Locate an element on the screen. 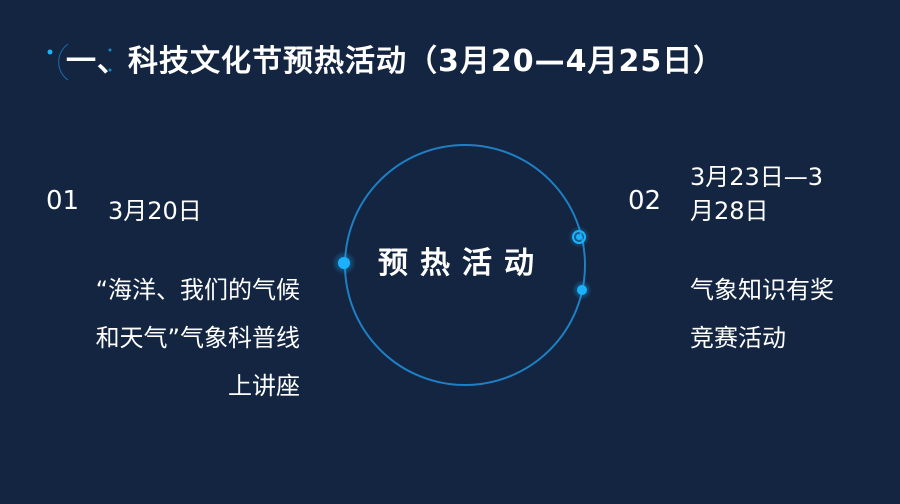 The width and height of the screenshot is (900, 504). item-number-1: 01 is located at coordinates (63, 201).